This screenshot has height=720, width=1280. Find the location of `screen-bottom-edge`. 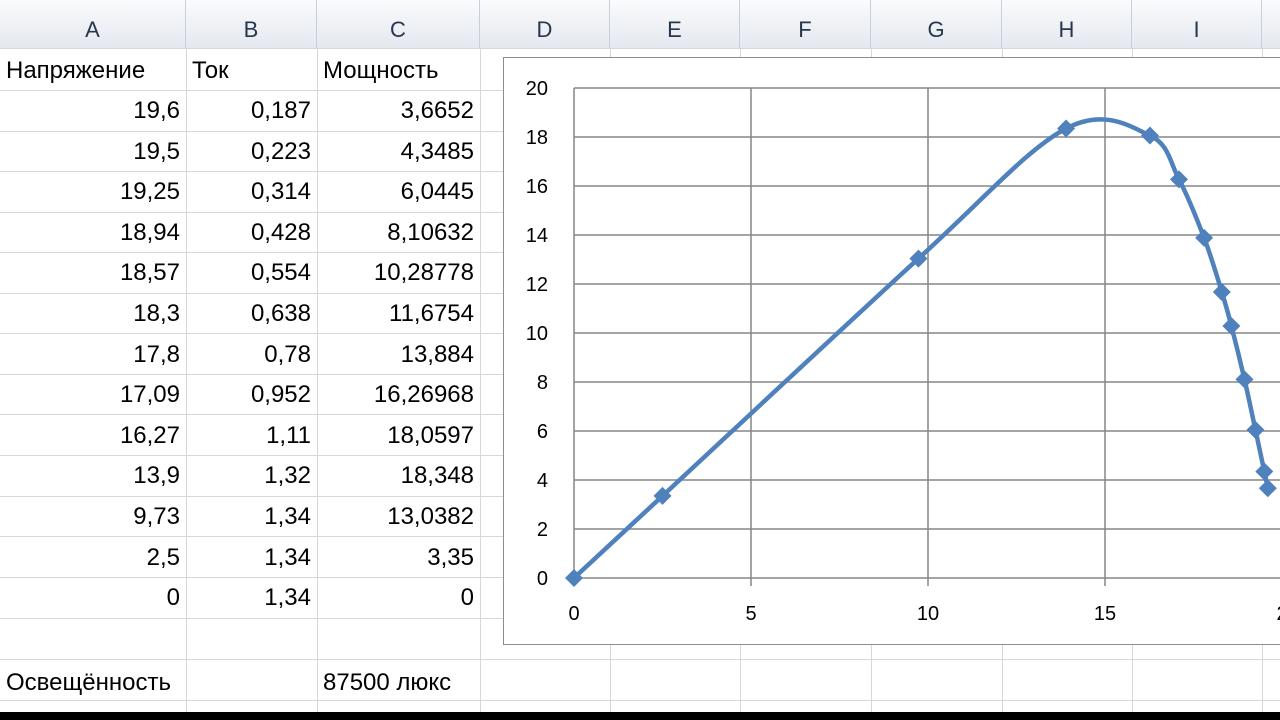

screen-bottom-edge is located at coordinates (640, 716).